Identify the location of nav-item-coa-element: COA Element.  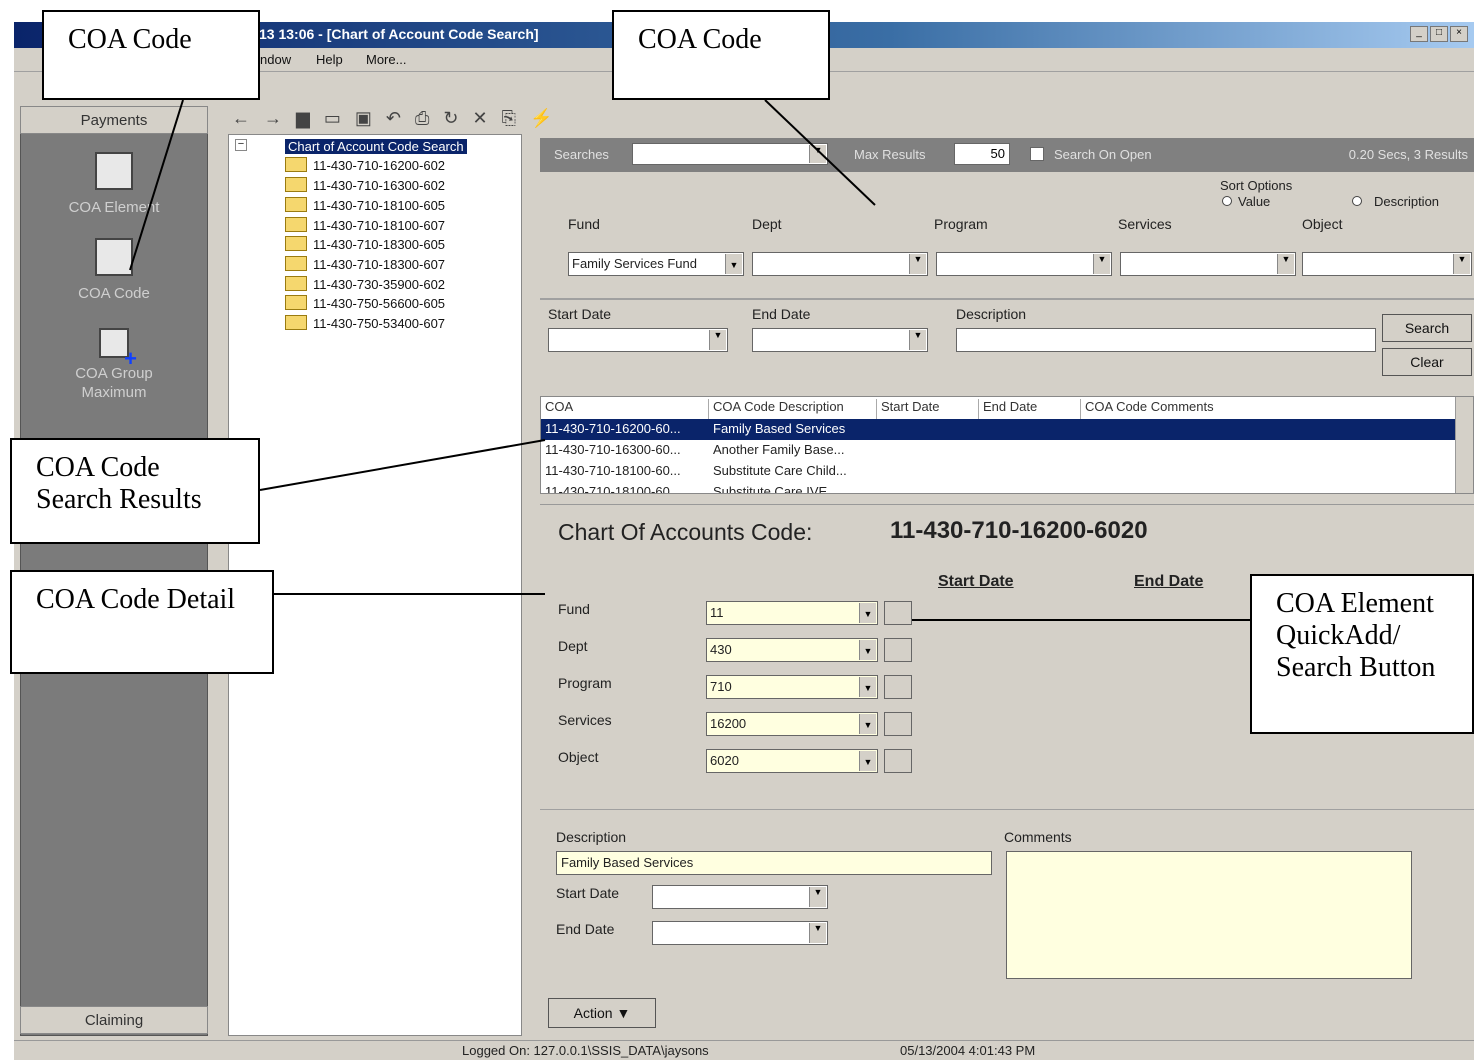
(114, 184).